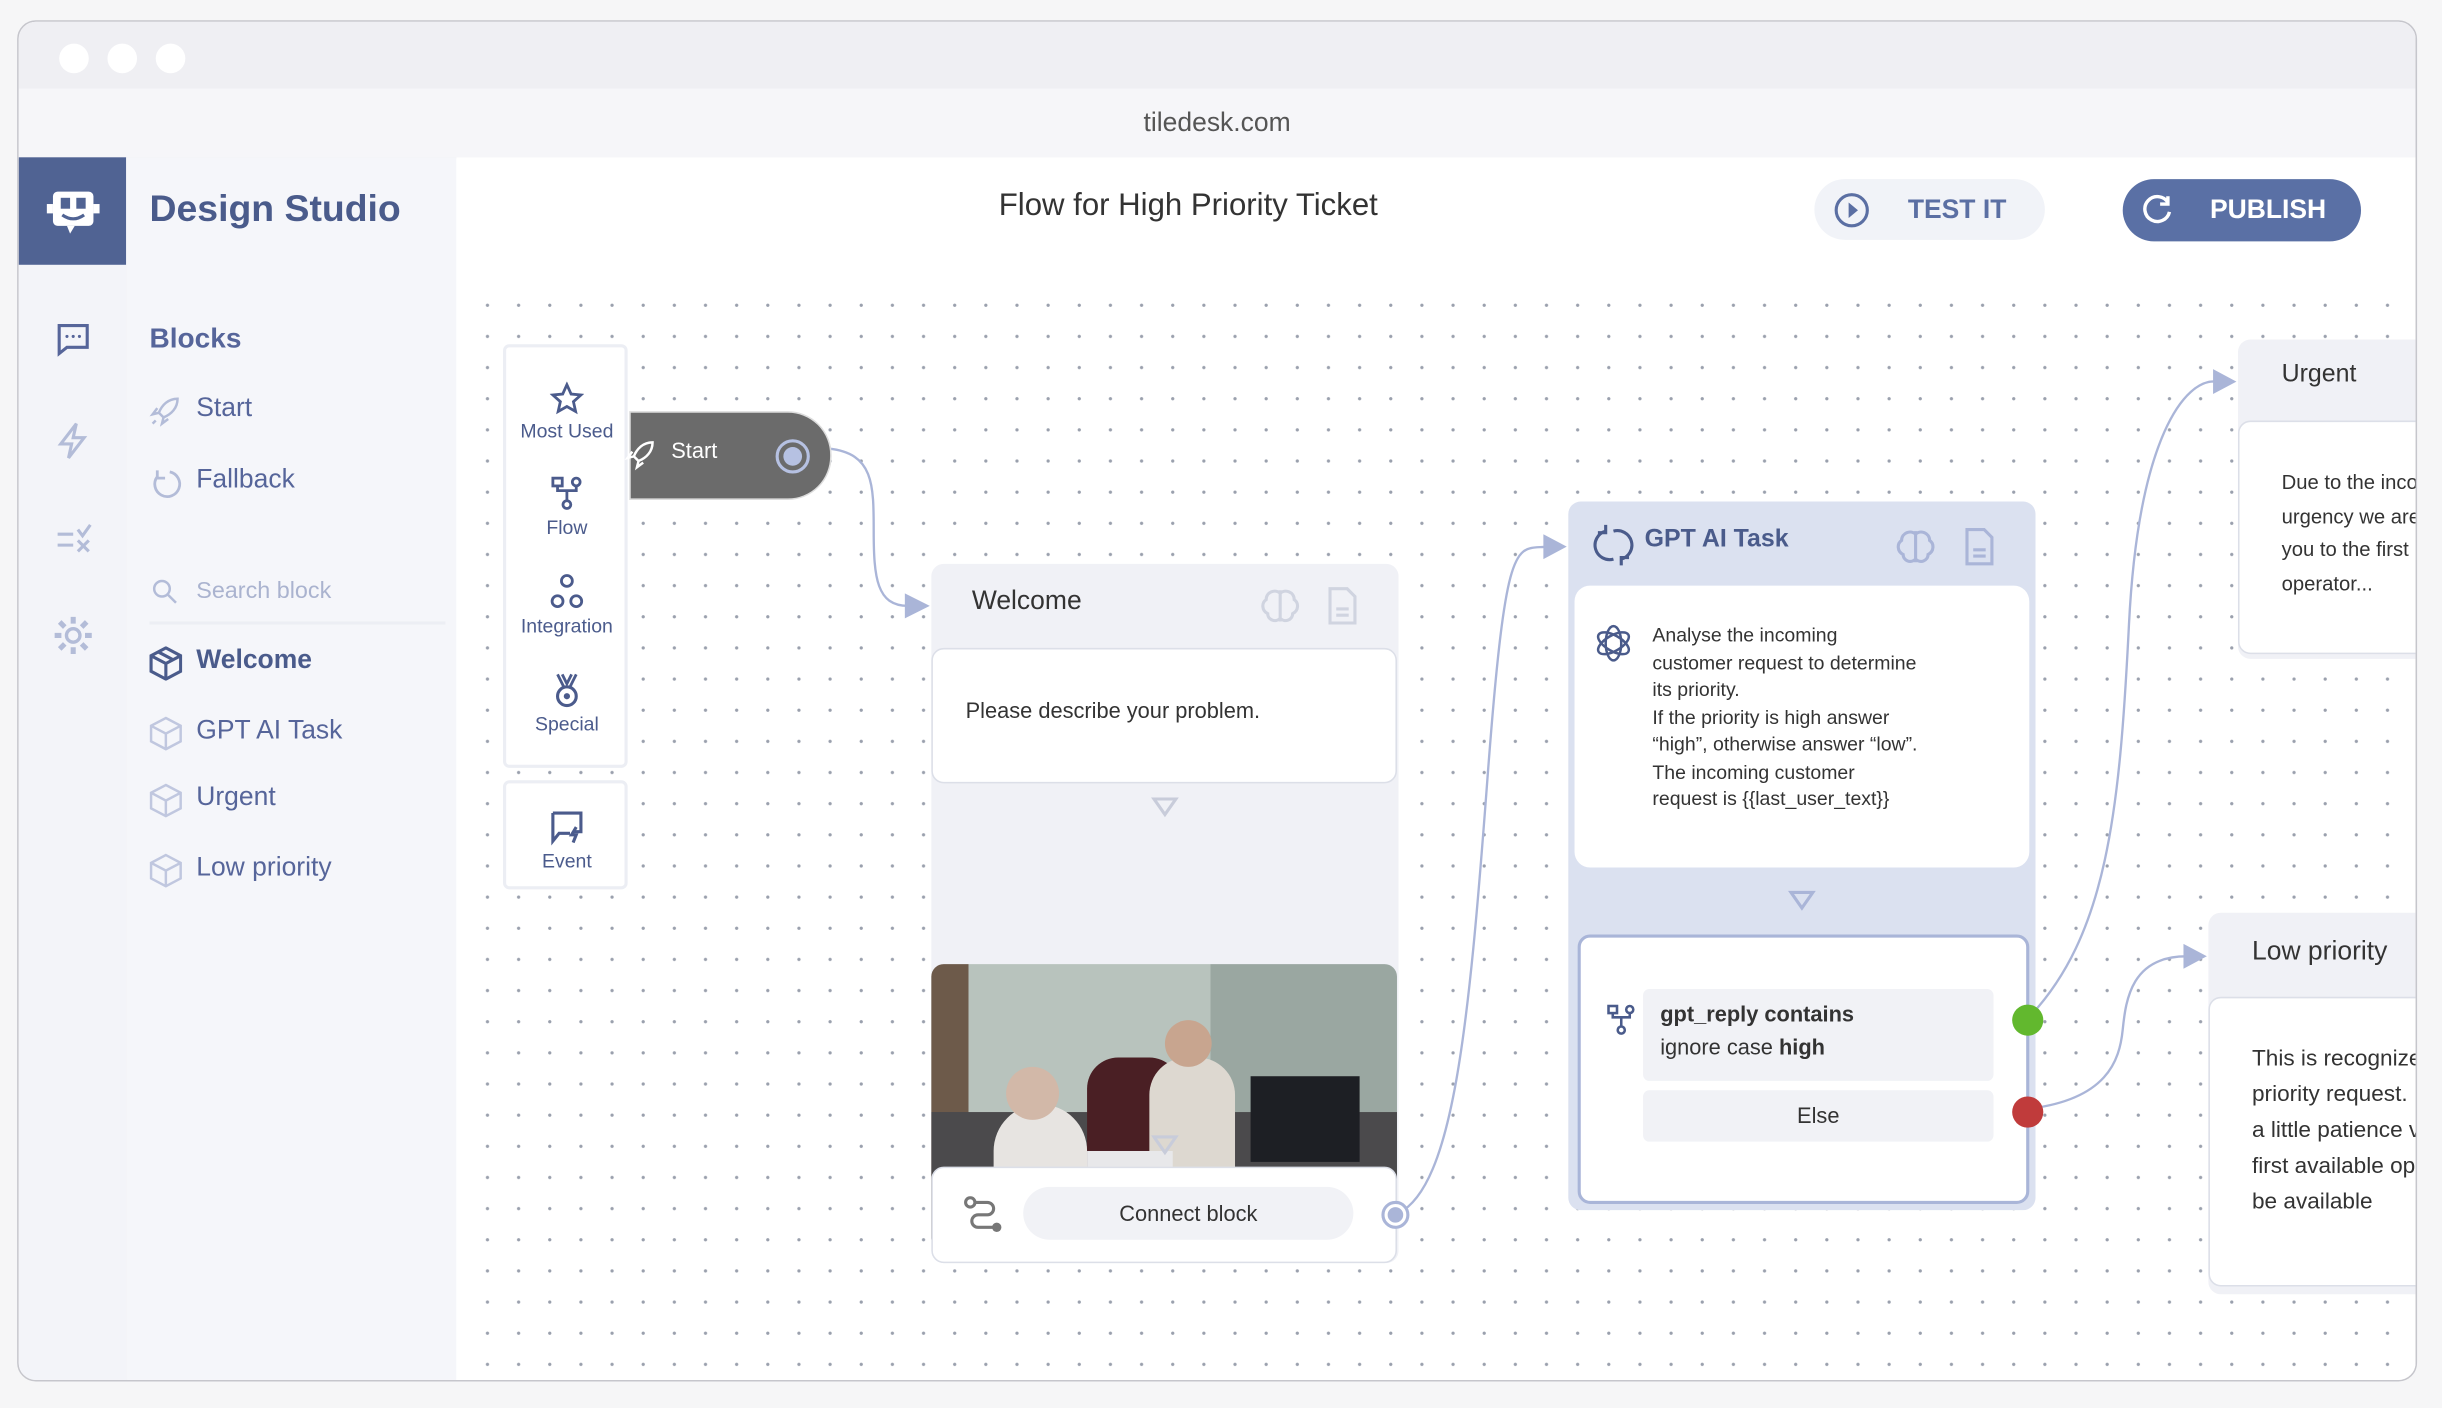 Image resolution: width=2442 pixels, height=1408 pixels. I want to click on palette-event: Event, so click(566, 840).